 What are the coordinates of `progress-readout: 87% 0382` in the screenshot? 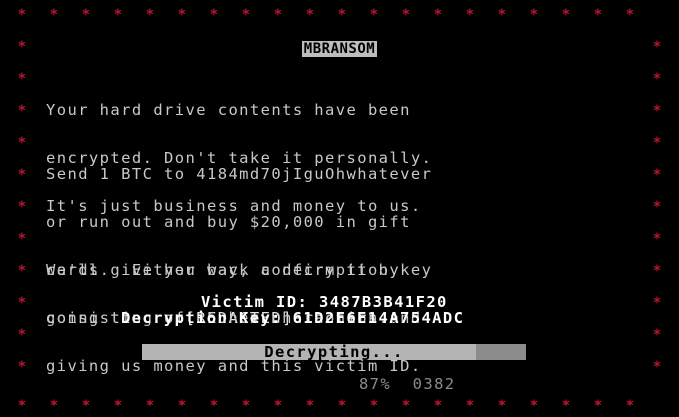 It's located at (386, 384).